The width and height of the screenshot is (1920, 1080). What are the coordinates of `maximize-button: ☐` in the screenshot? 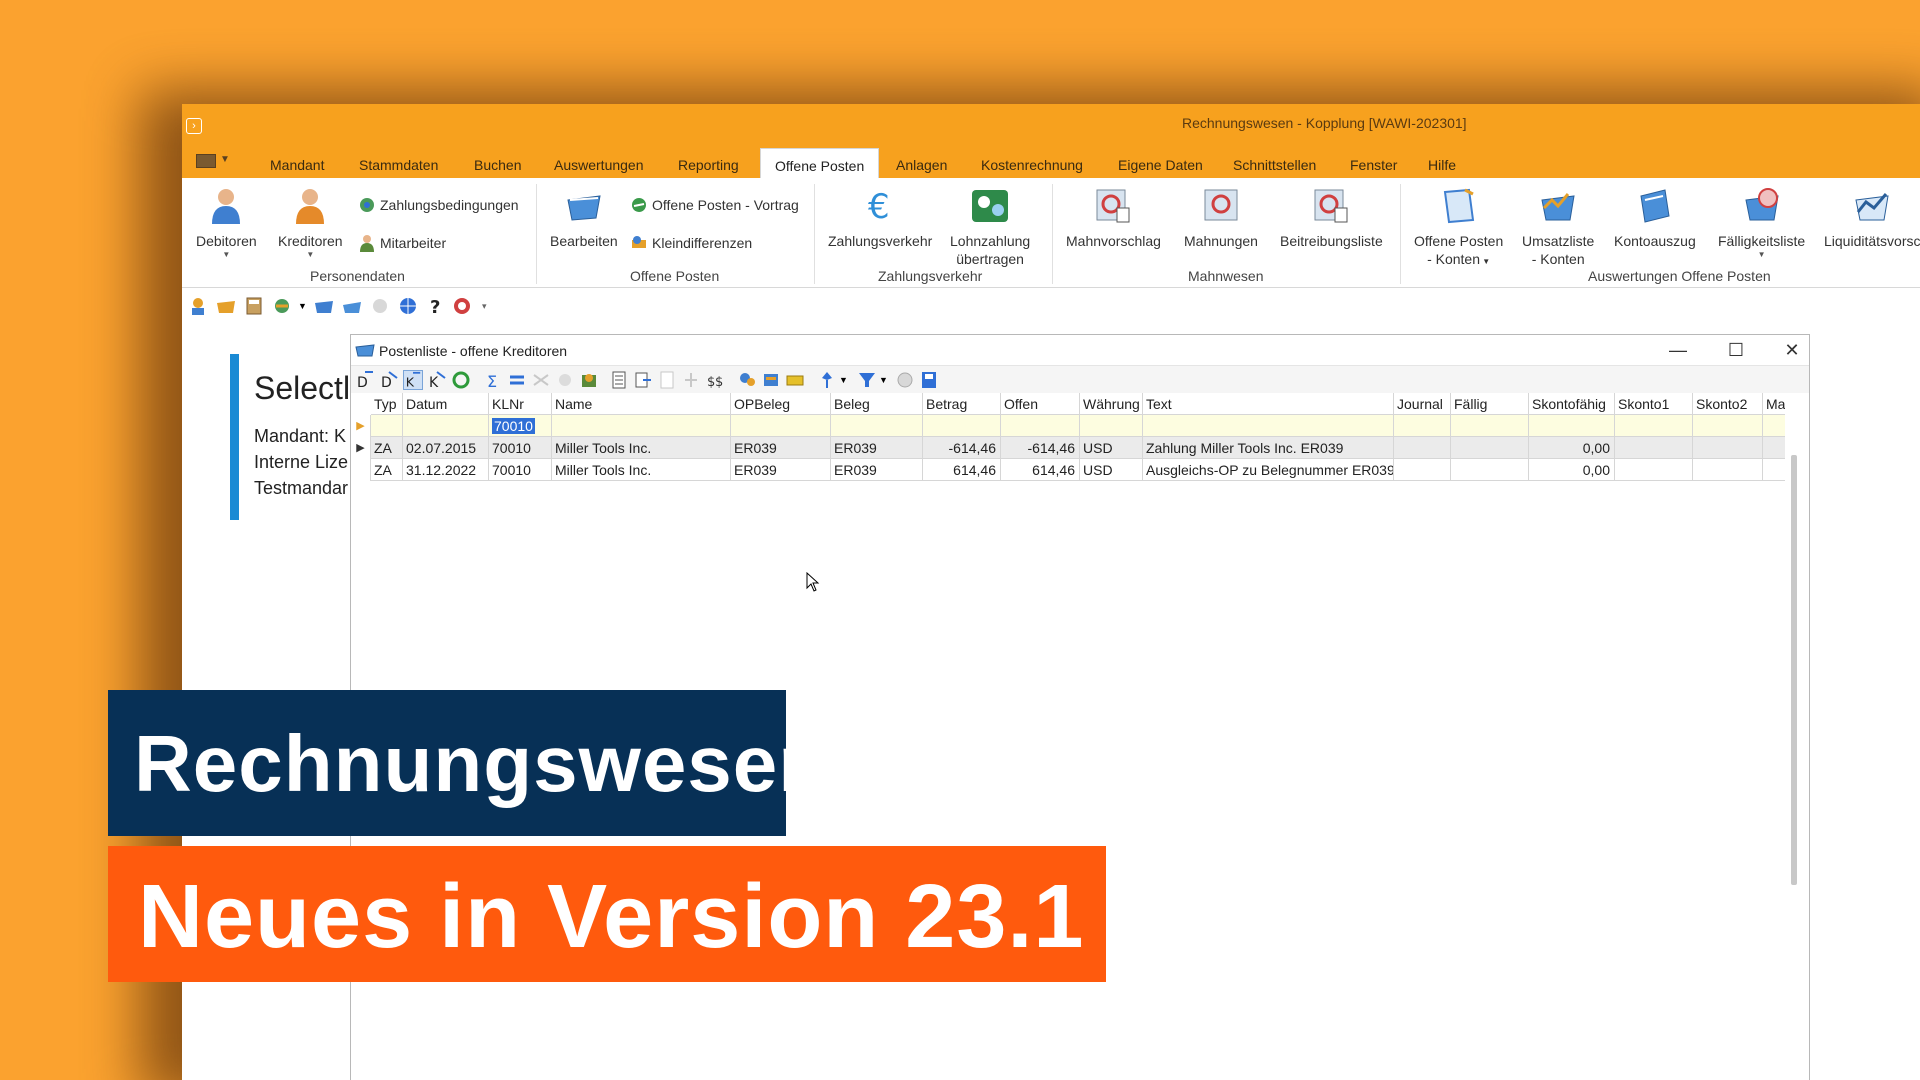 It's located at (1736, 350).